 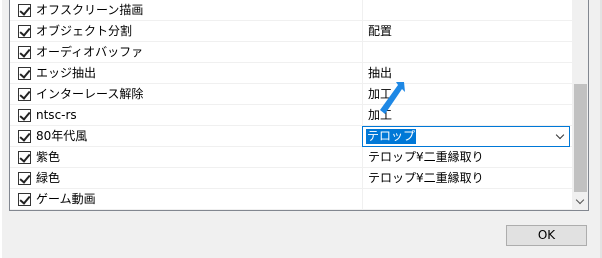 What do you see at coordinates (1, 129) in the screenshot?
I see `window-left-edge` at bounding box center [1, 129].